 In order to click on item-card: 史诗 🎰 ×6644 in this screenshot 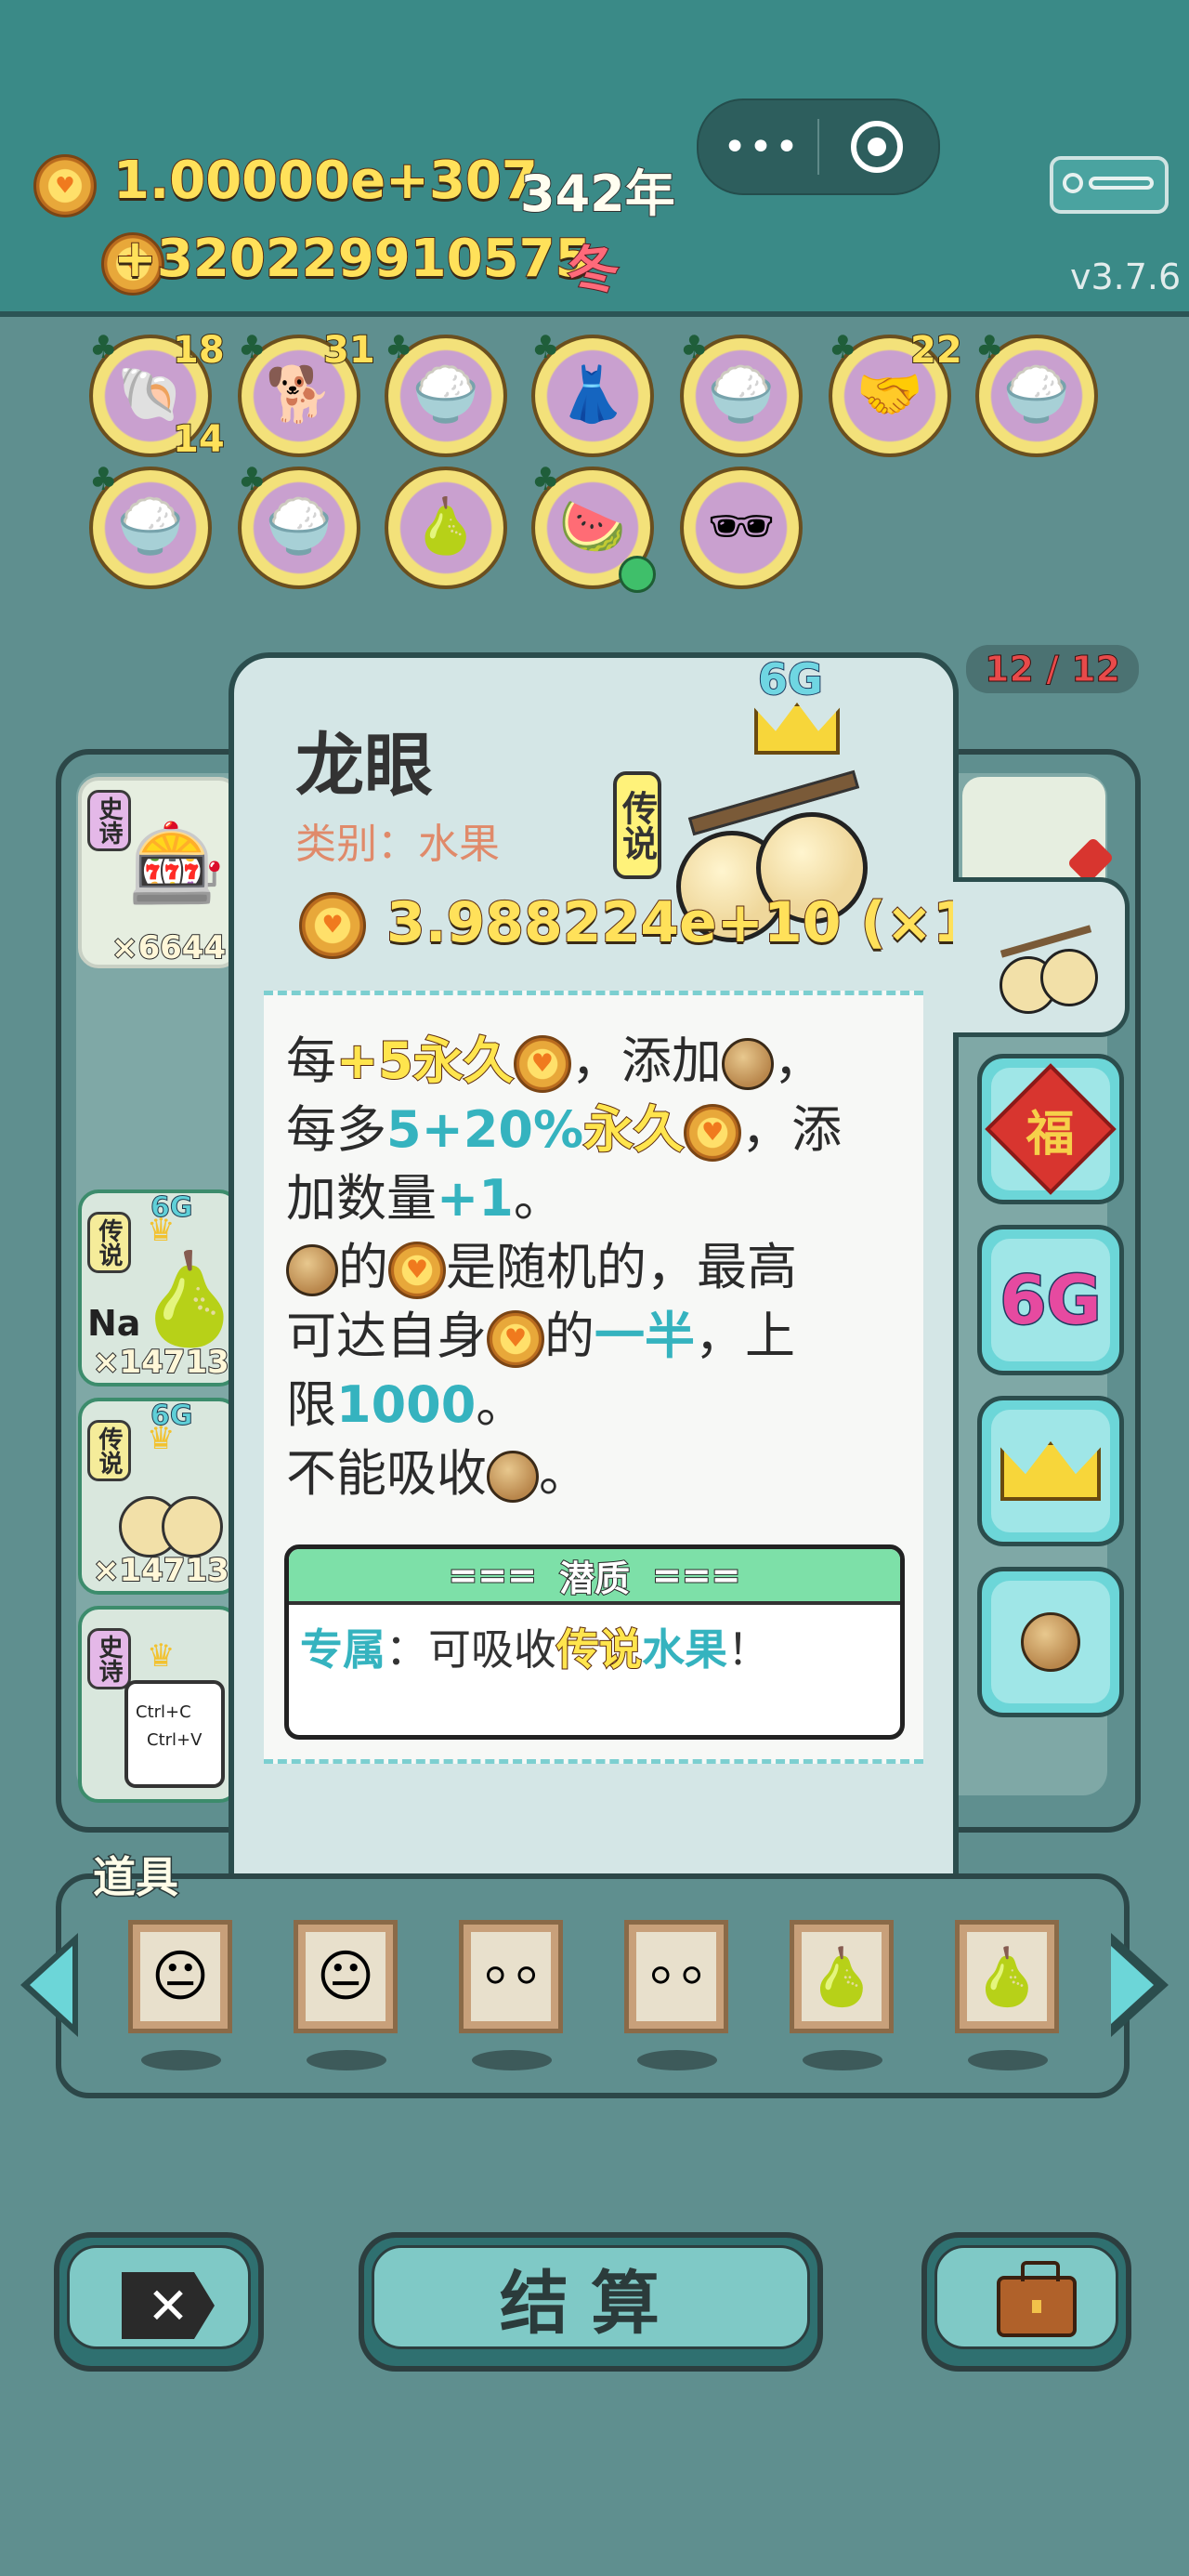, I will do `click(159, 872)`.